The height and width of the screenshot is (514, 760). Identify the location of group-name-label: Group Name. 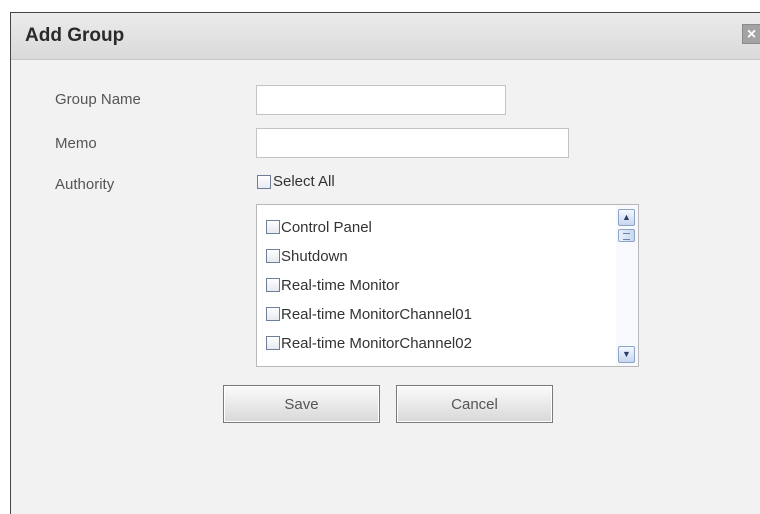
(98, 99).